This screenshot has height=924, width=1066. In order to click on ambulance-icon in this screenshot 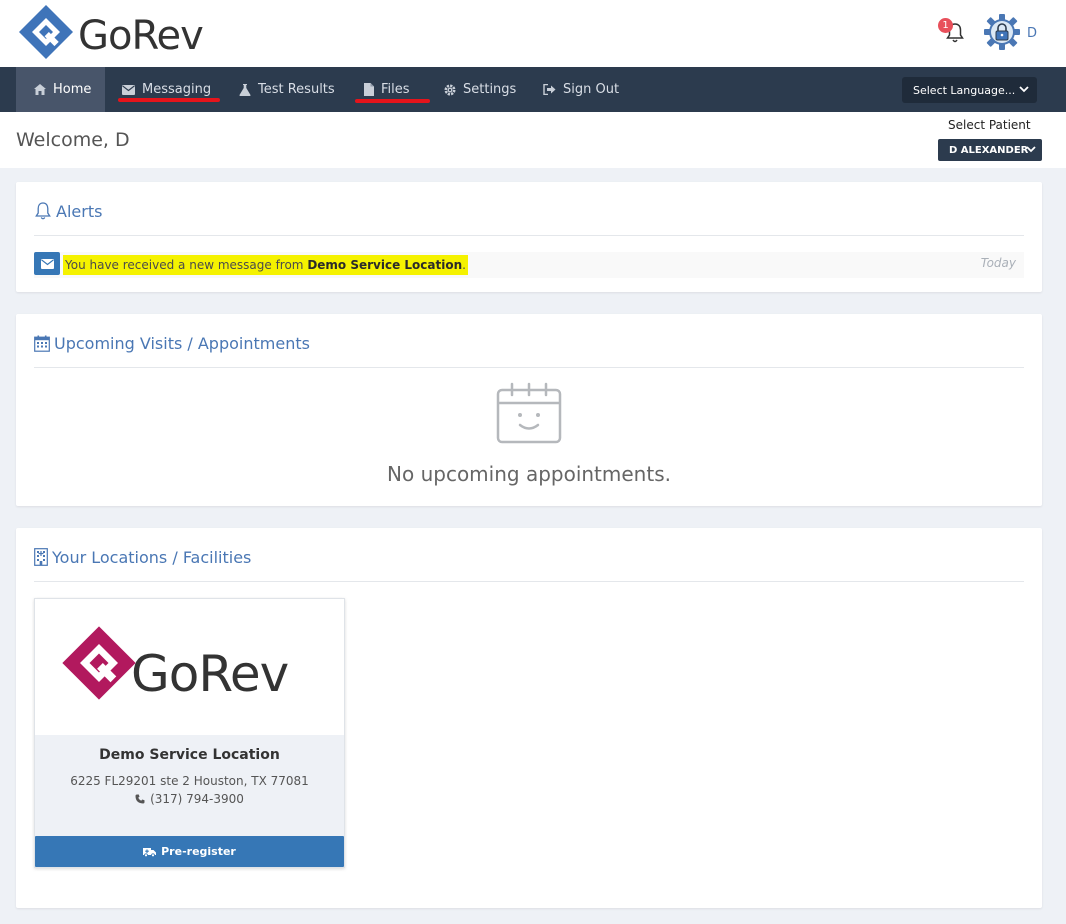, I will do `click(150, 852)`.